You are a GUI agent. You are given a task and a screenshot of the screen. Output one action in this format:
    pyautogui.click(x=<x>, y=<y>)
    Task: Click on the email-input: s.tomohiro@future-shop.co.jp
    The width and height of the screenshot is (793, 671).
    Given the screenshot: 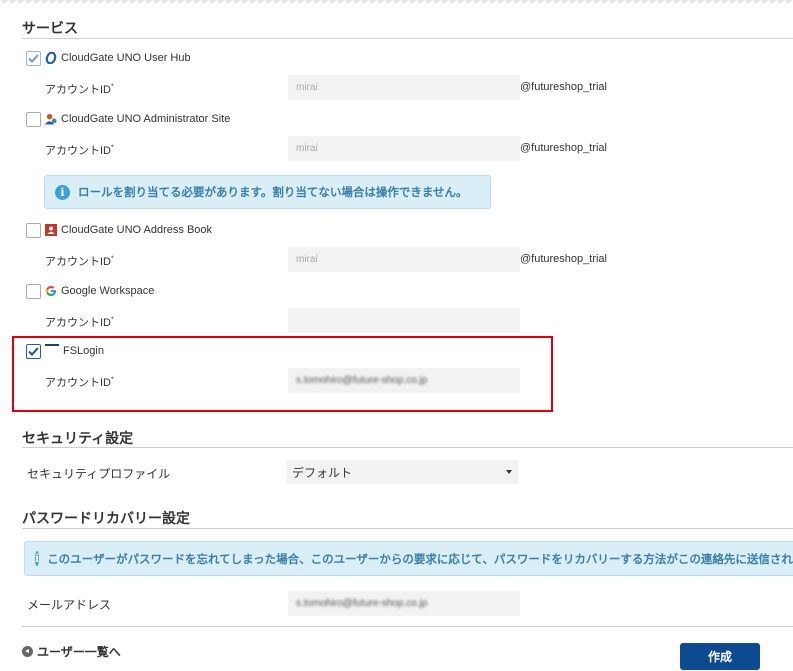 What is the action you would take?
    pyautogui.click(x=404, y=603)
    